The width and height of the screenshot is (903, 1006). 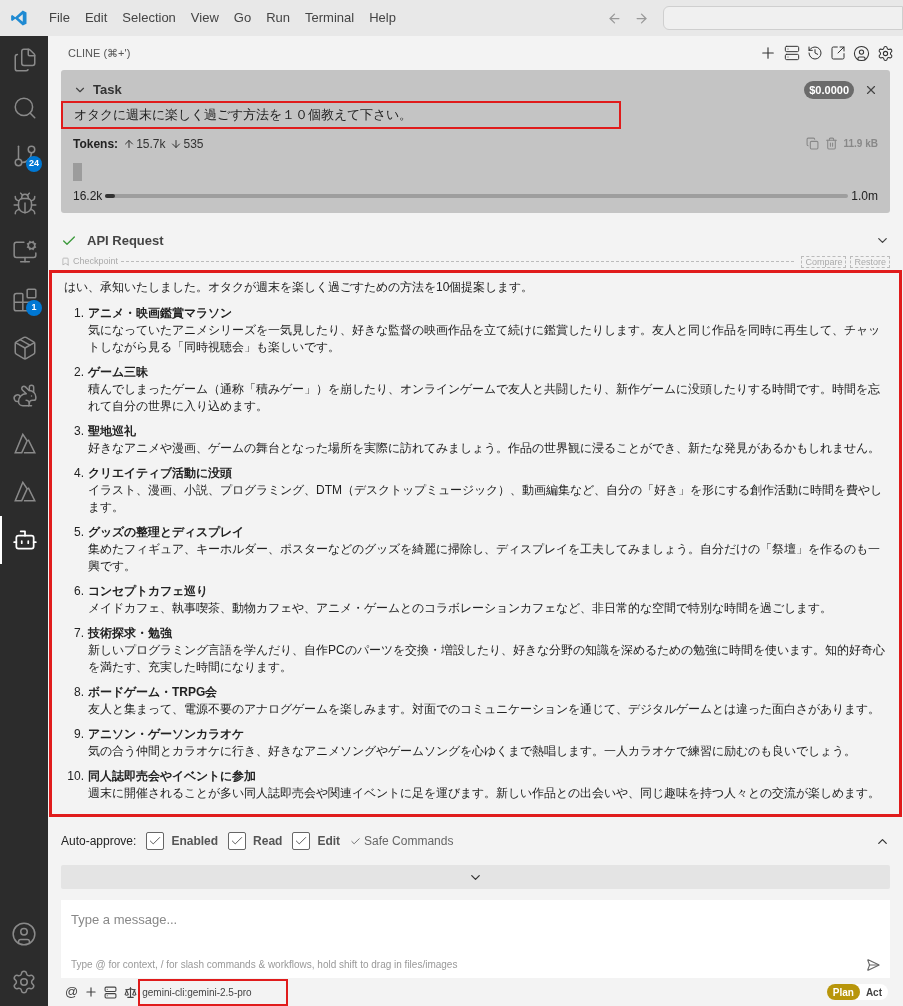 I want to click on list-number: 8., so click(x=78, y=692).